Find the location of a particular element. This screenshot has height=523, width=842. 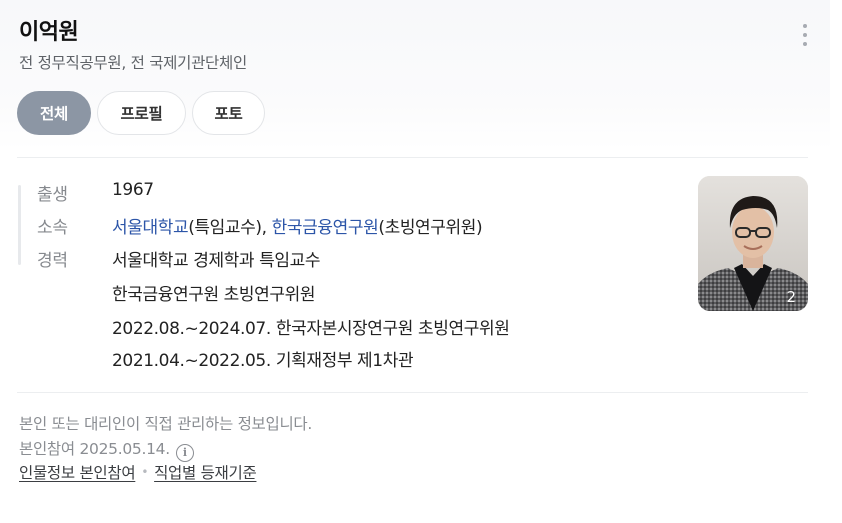

tab-bar: 전체 프로필 포토 is located at coordinates (141, 113).